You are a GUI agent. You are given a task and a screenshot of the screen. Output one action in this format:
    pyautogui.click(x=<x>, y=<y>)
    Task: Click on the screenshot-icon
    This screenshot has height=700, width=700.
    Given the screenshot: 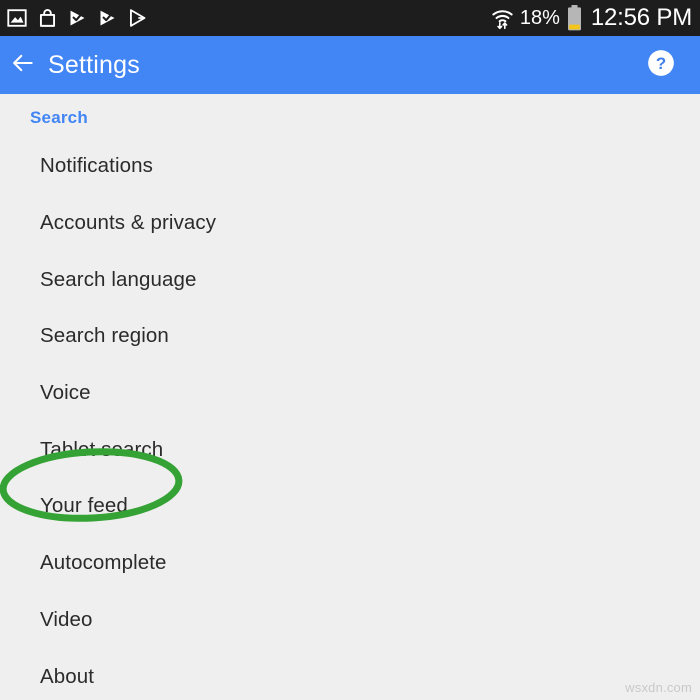 What is the action you would take?
    pyautogui.click(x=17, y=18)
    